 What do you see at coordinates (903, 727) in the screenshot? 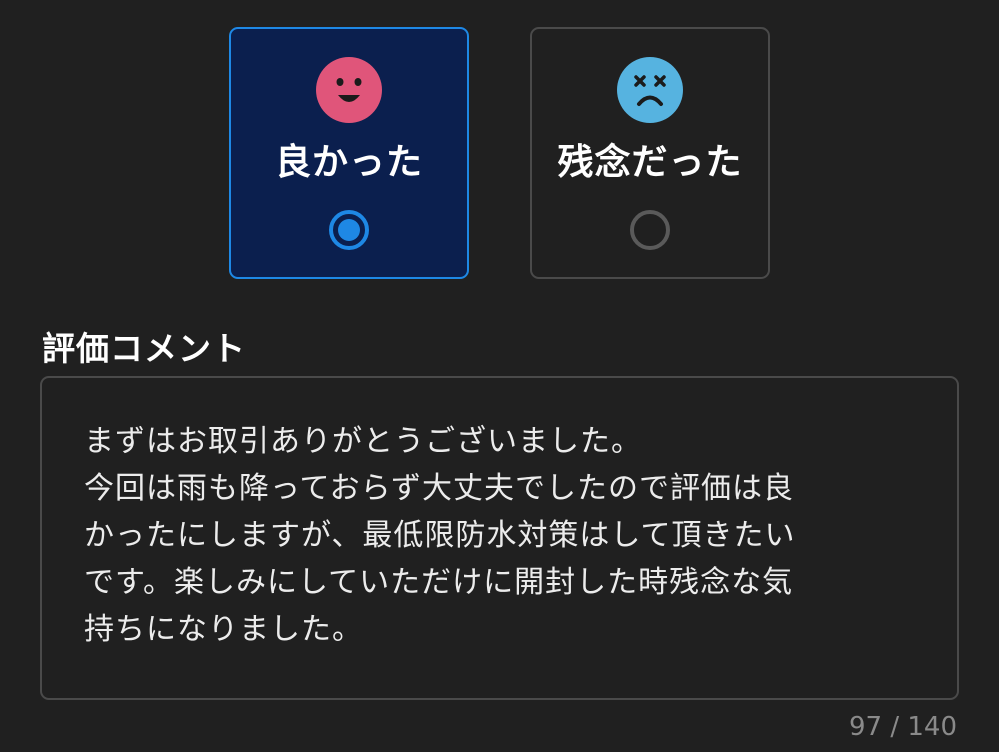
I see `character-counter: 97 / 140` at bounding box center [903, 727].